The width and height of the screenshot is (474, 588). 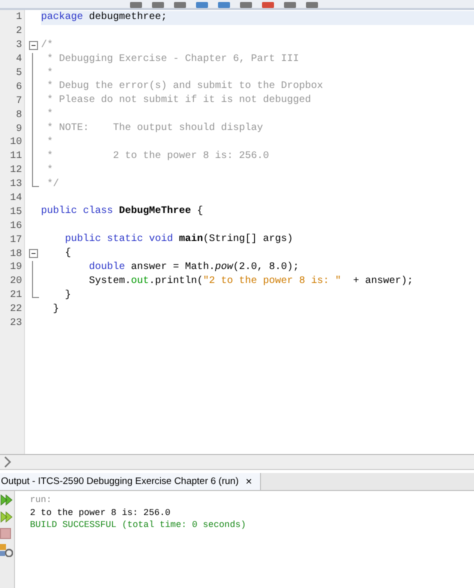 What do you see at coordinates (68, 254) in the screenshot?
I see `code-line: {` at bounding box center [68, 254].